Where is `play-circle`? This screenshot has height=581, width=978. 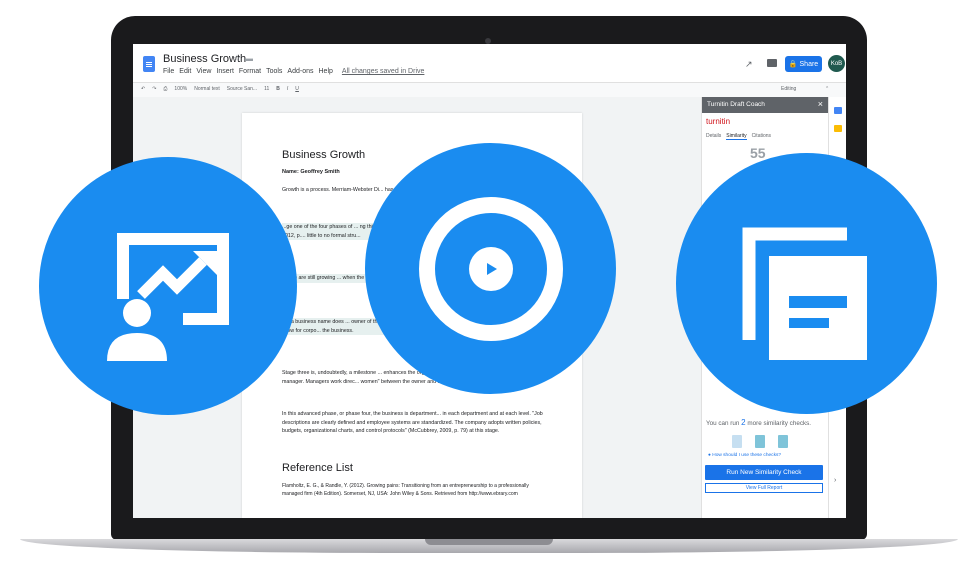 play-circle is located at coordinates (490, 268).